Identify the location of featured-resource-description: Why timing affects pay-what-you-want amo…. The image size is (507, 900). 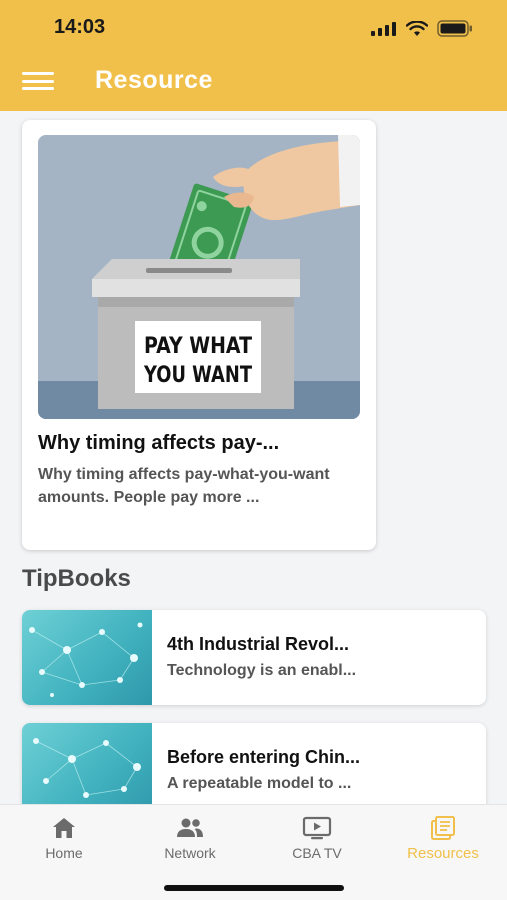
(184, 486).